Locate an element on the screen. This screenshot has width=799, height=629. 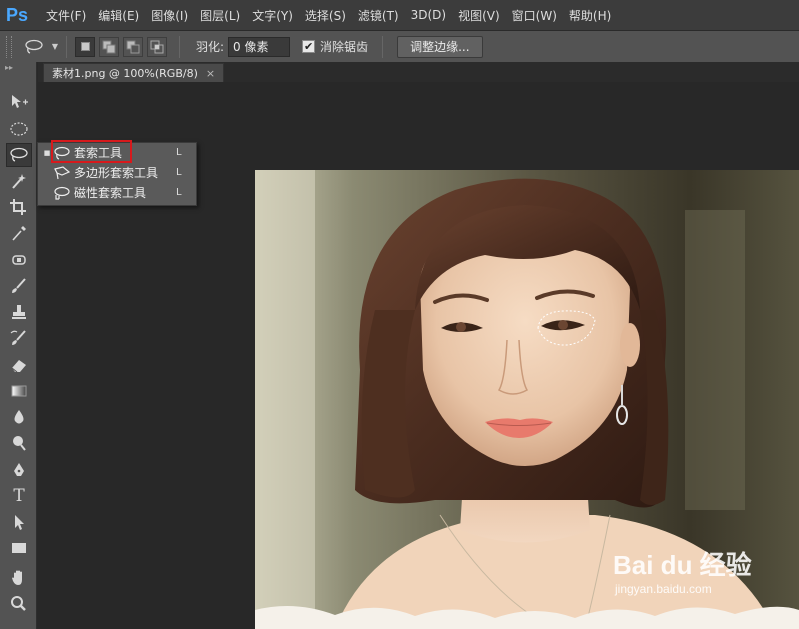
hand-icon is located at coordinates (17, 577).